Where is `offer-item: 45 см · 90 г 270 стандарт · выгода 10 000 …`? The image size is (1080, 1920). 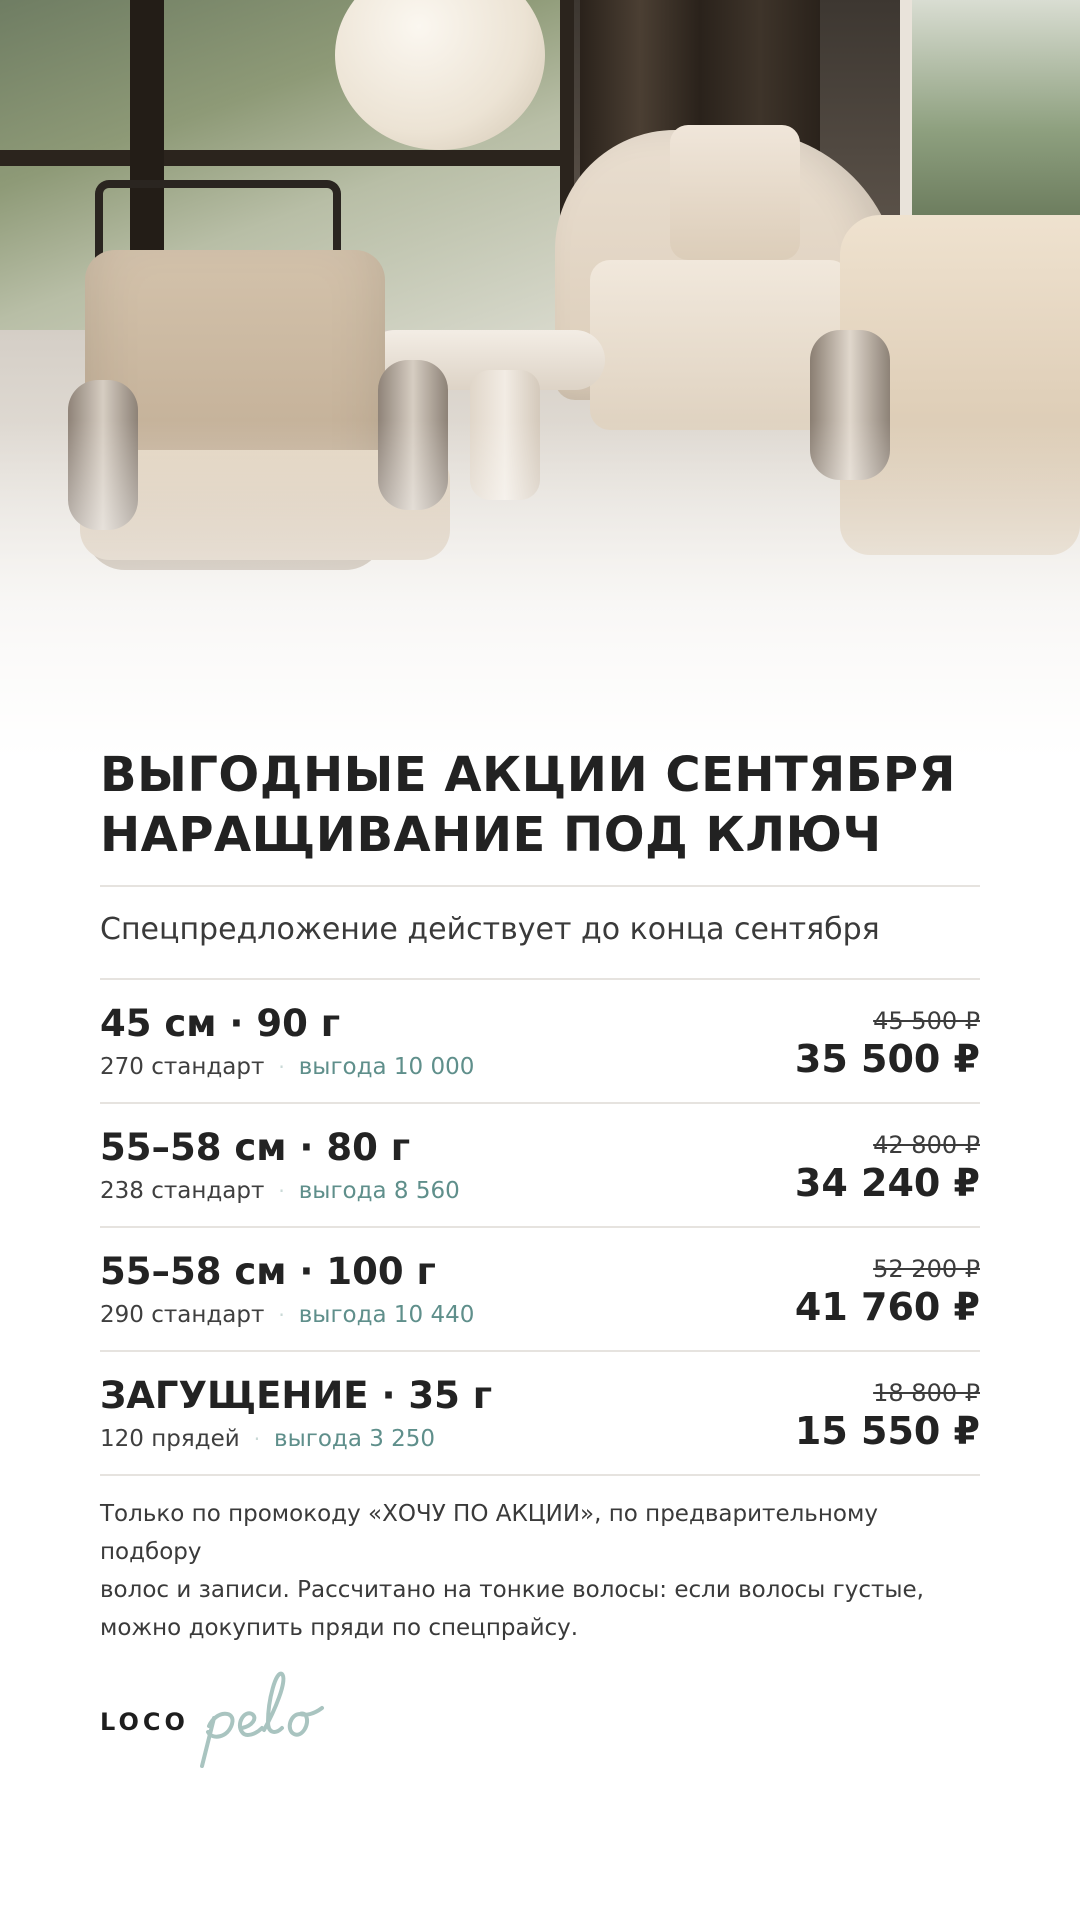 offer-item: 45 см · 90 г 270 стандарт · выгода 10 000 … is located at coordinates (540, 1041).